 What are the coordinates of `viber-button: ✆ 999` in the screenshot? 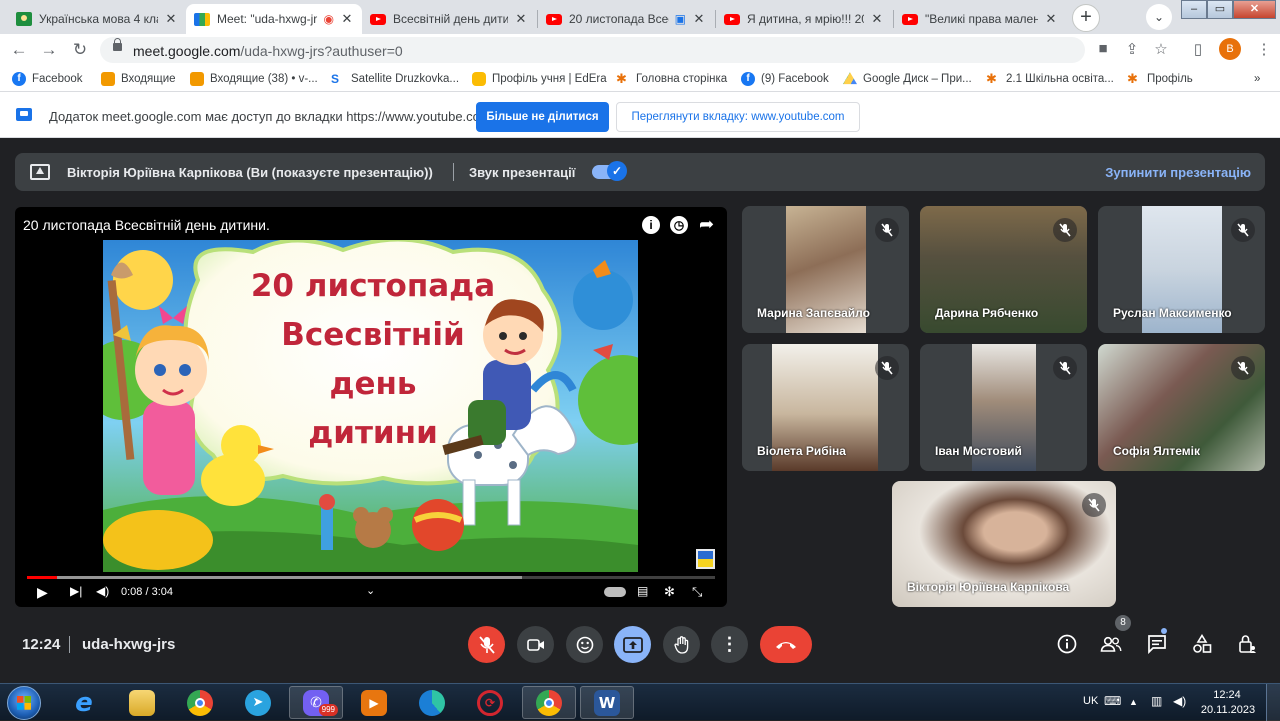 It's located at (316, 702).